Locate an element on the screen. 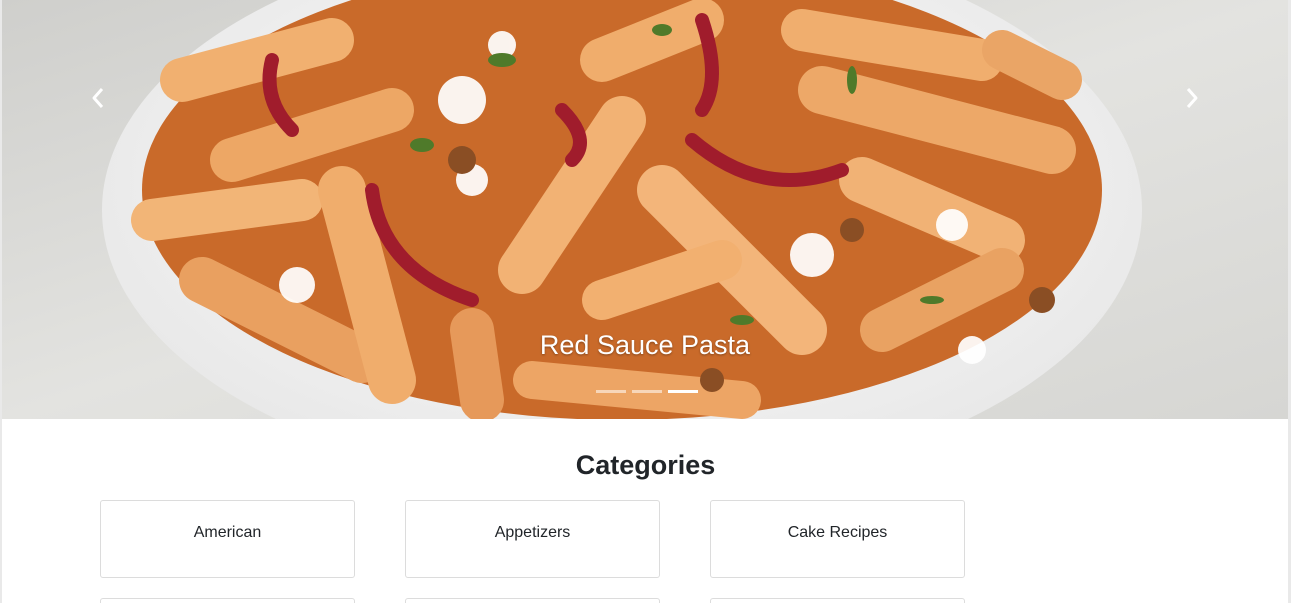 Image resolution: width=1291 pixels, height=603 pixels. category-card-american: American is located at coordinates (227, 539).